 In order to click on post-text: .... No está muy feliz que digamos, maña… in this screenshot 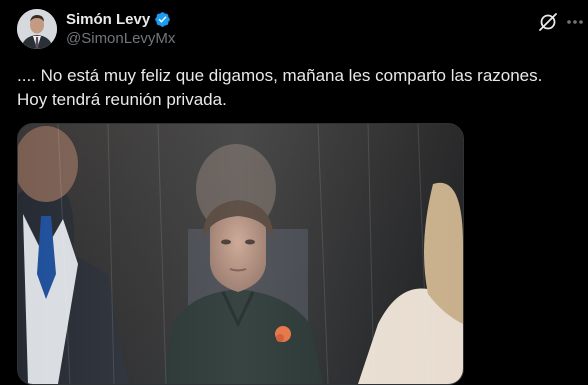, I will do `click(297, 88)`.